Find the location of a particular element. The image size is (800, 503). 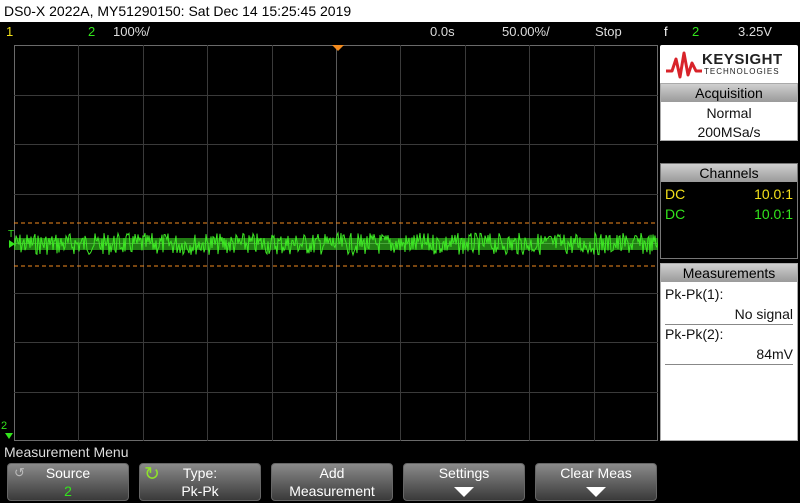

acquisition-panel: Acquisition Normal 200MSa/s is located at coordinates (729, 112).